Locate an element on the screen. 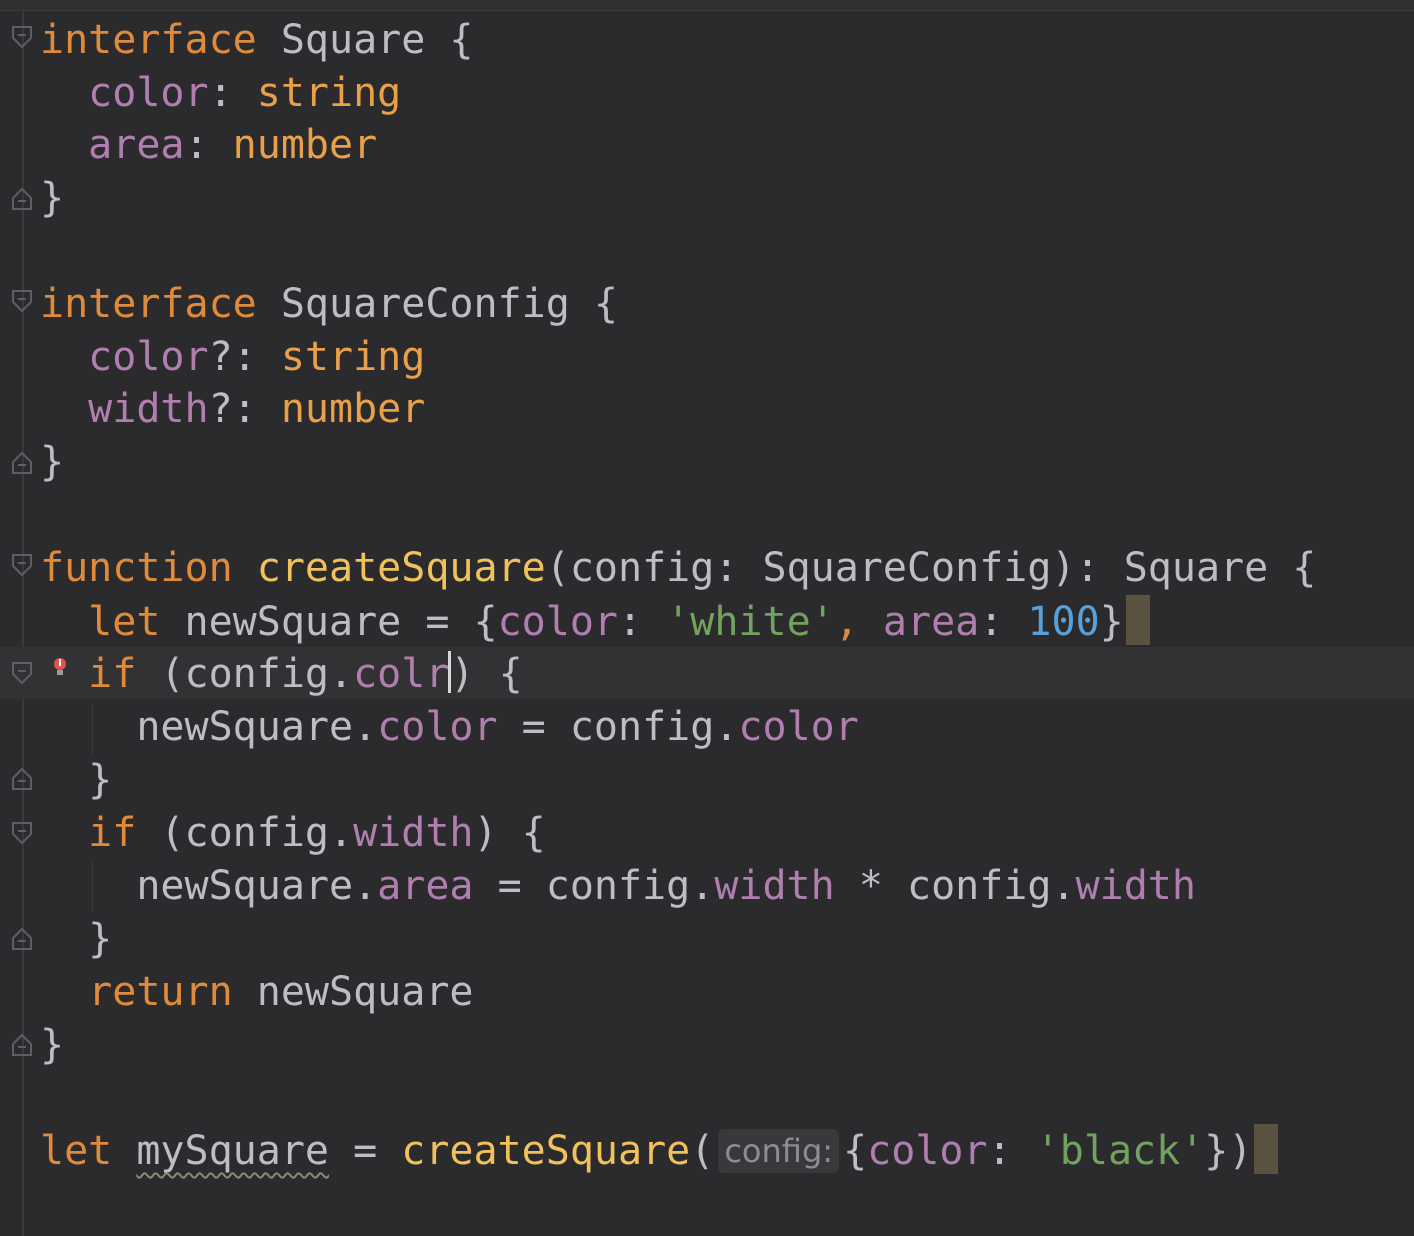 The width and height of the screenshot is (1414, 1236). code-line: if (config.width) { is located at coordinates (293, 833).